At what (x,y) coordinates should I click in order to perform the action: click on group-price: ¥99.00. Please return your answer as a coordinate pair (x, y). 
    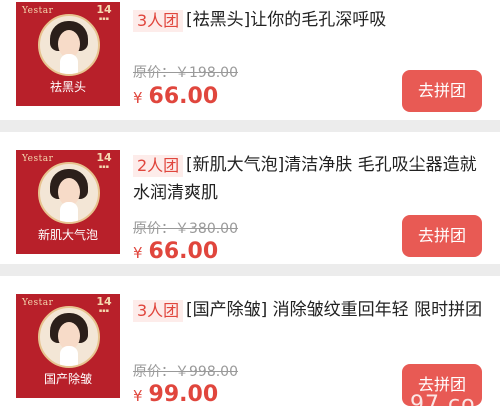
    Looking at the image, I should click on (176, 394).